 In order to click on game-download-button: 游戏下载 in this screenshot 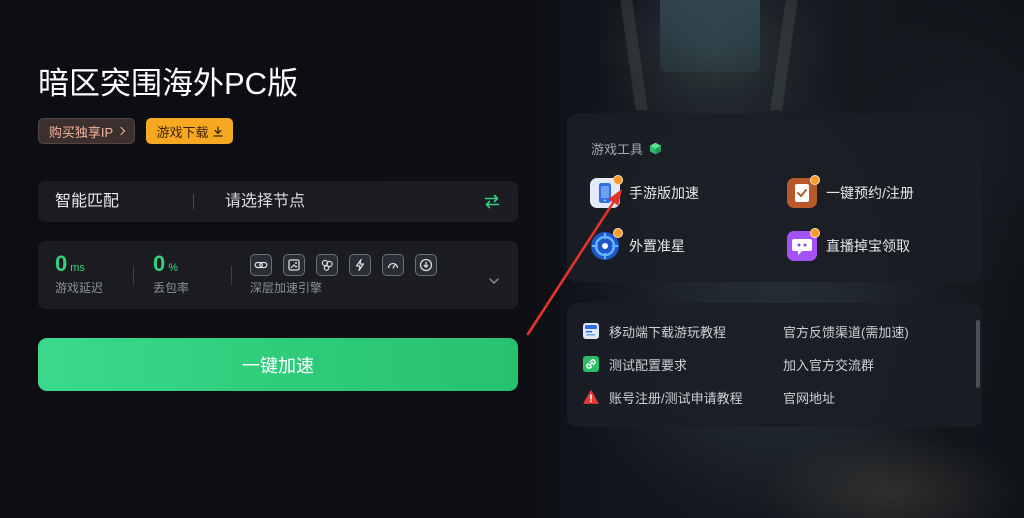, I will do `click(189, 131)`.